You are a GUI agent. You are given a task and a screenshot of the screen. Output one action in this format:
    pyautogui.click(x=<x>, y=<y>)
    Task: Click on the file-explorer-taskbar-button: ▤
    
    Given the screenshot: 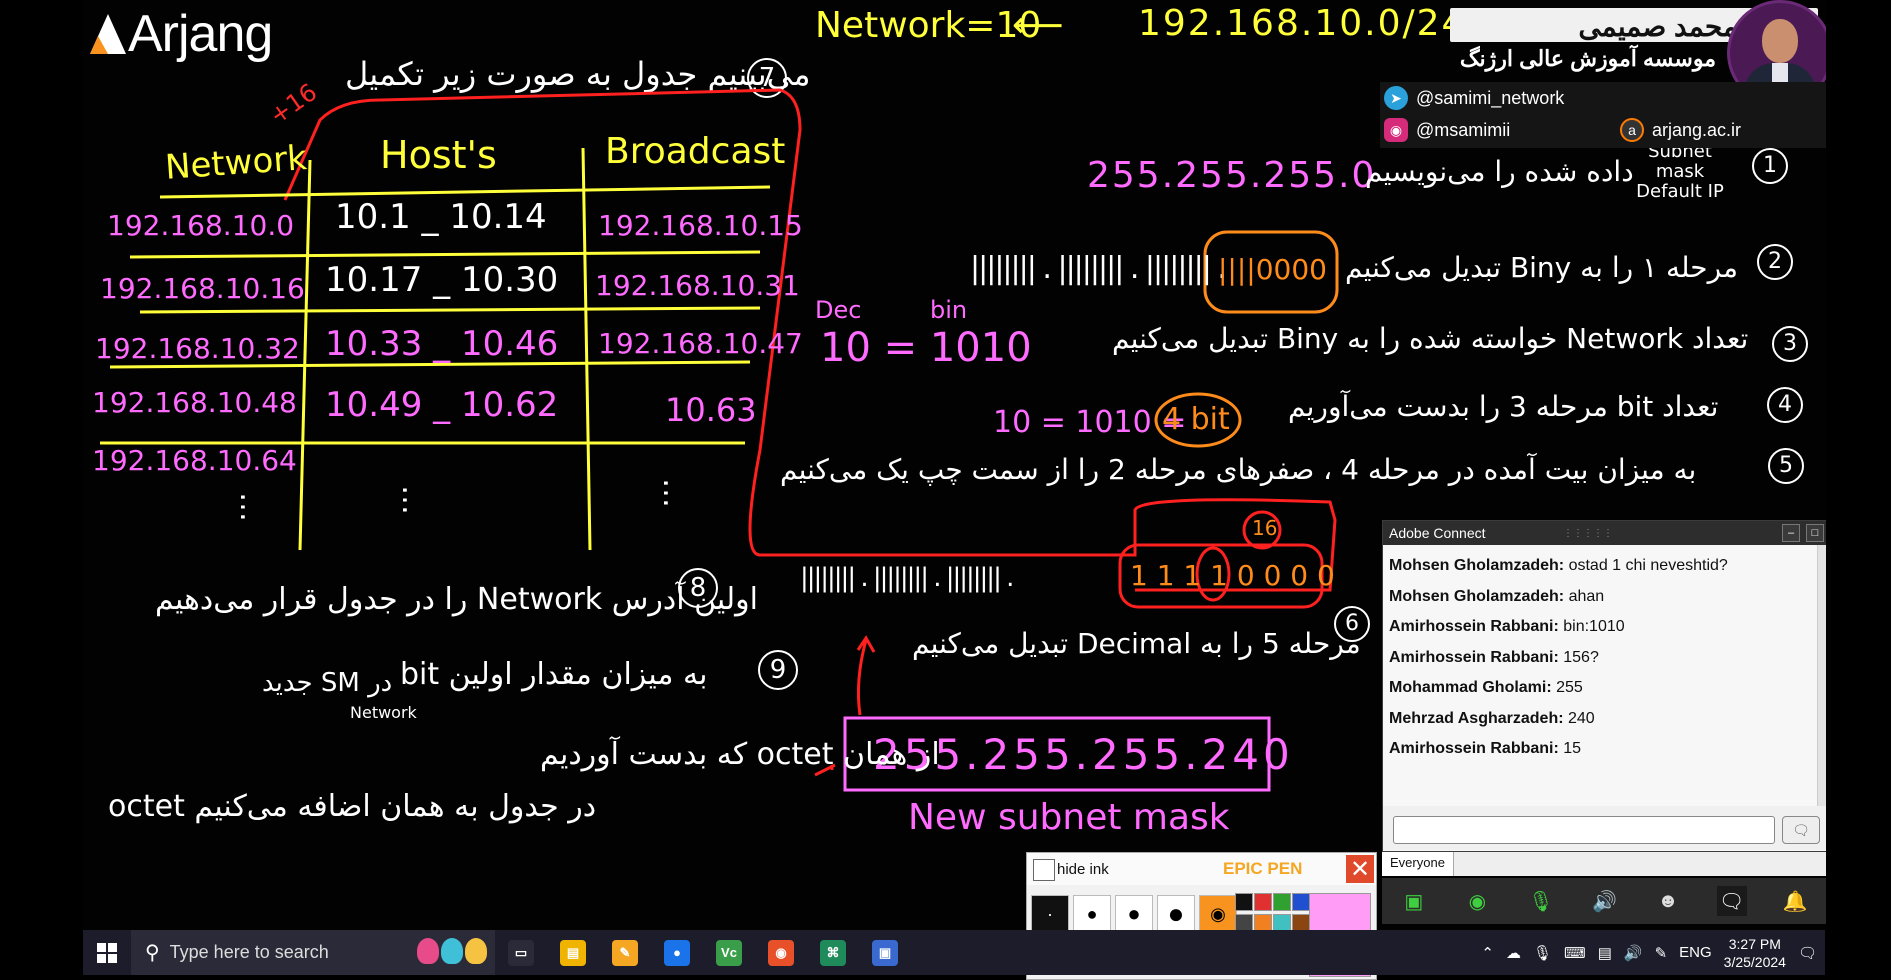 What is the action you would take?
    pyautogui.click(x=573, y=952)
    